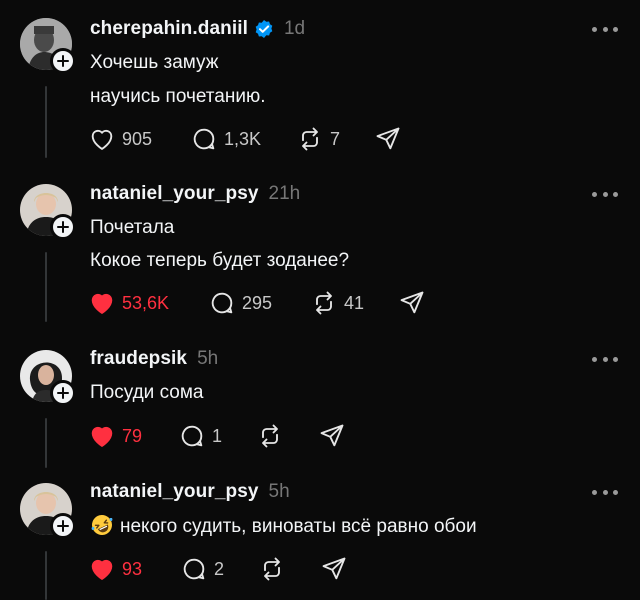 Image resolution: width=640 pixels, height=600 pixels. What do you see at coordinates (115, 569) in the screenshot?
I see `like-button: 93` at bounding box center [115, 569].